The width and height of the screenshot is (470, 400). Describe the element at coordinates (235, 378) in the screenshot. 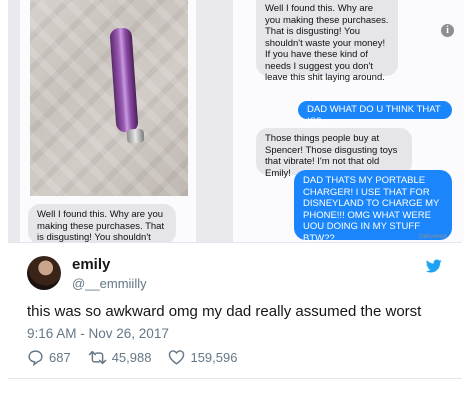

I see `divider-bottom` at that location.